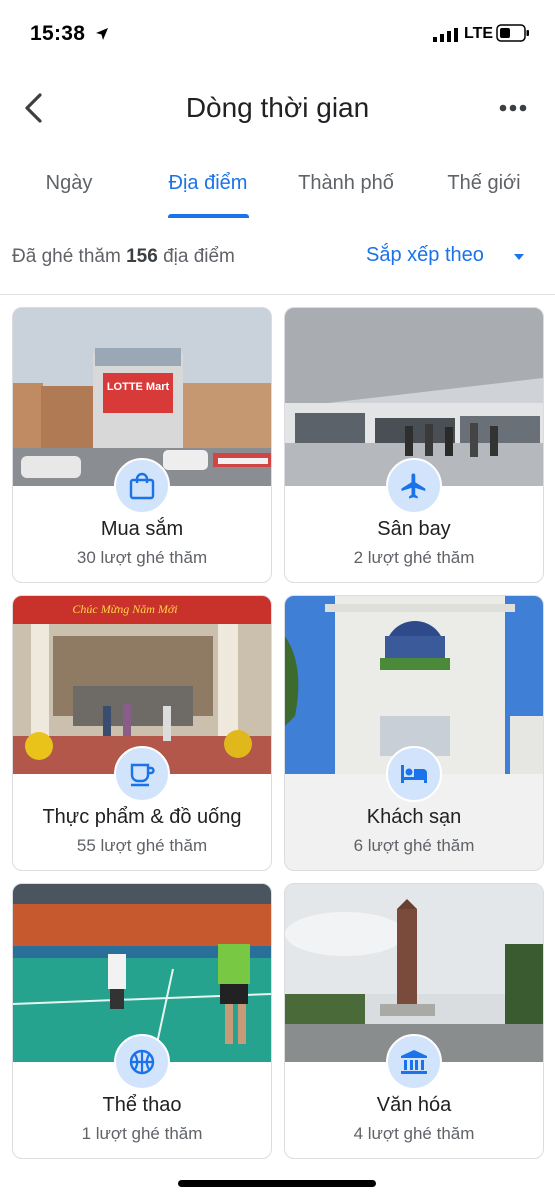  I want to click on visit-count: 2 lượt ghé thăm, so click(414, 557).